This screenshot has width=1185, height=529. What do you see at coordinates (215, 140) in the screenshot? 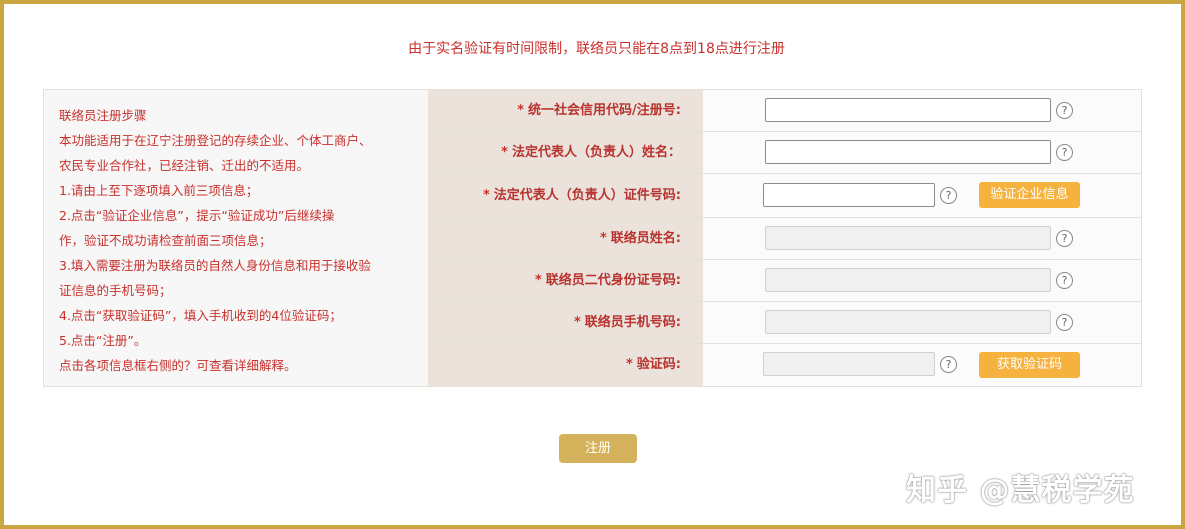
I see `instructions-line: 本功能适用于在辽宁注册登记的存续企业、个体工商户、` at bounding box center [215, 140].